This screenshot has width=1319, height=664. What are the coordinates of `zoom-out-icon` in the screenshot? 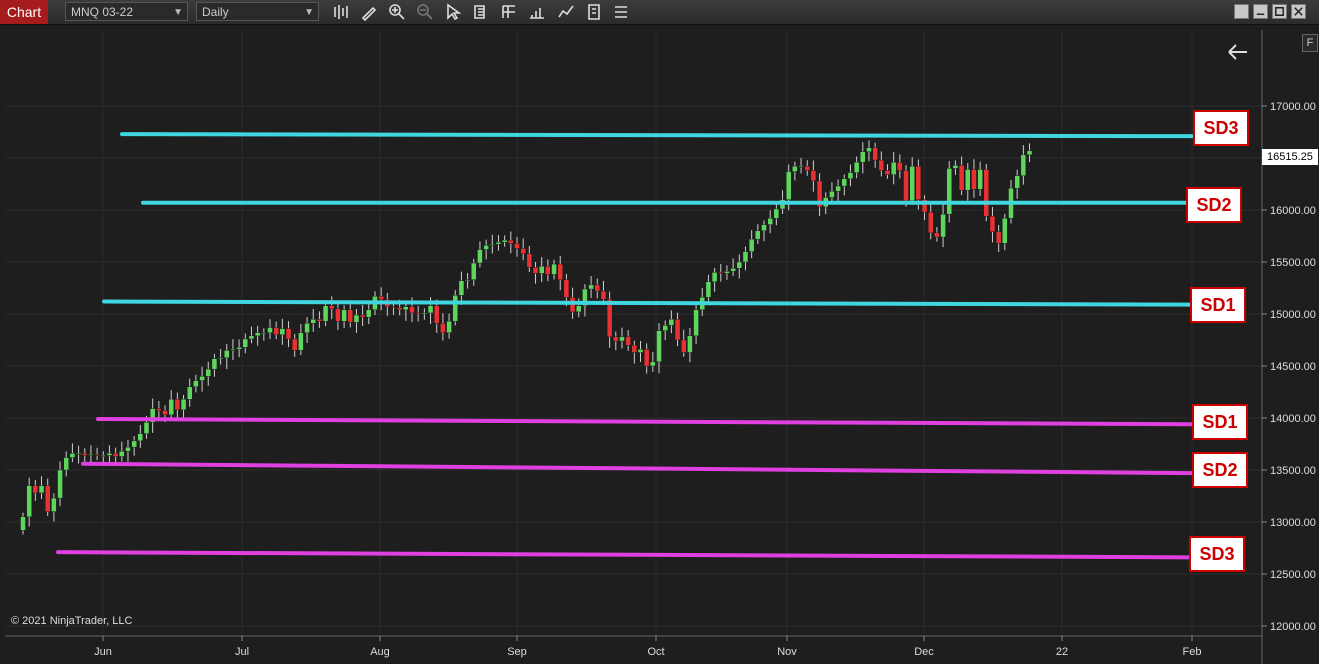 It's located at (425, 12).